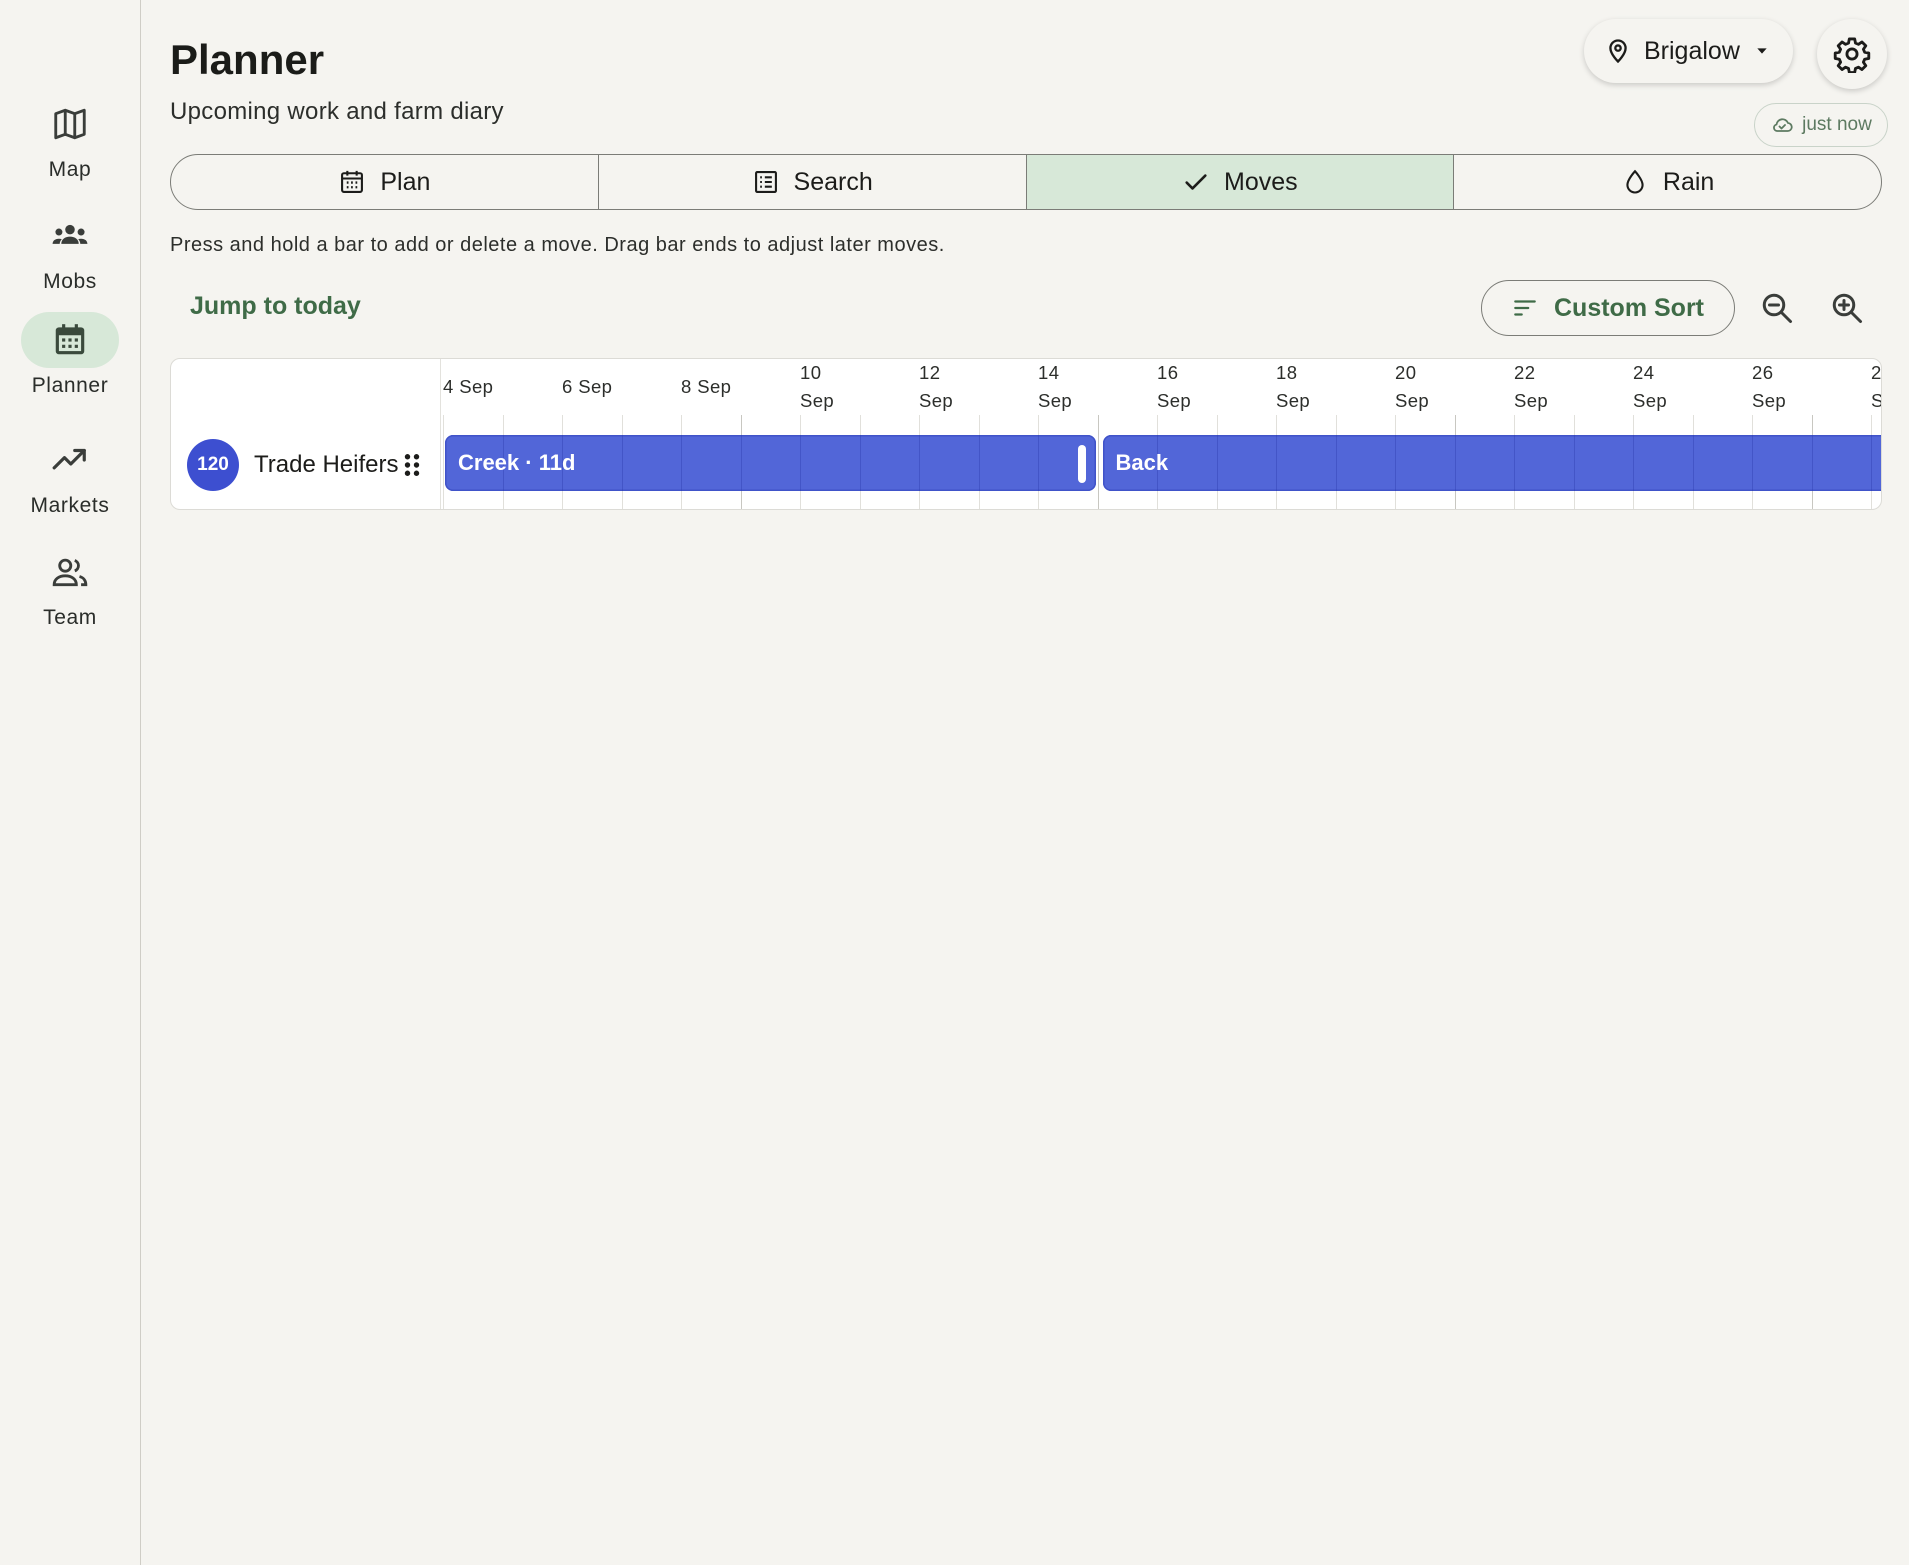  What do you see at coordinates (1837, 124) in the screenshot?
I see `sync-status-text: just now` at bounding box center [1837, 124].